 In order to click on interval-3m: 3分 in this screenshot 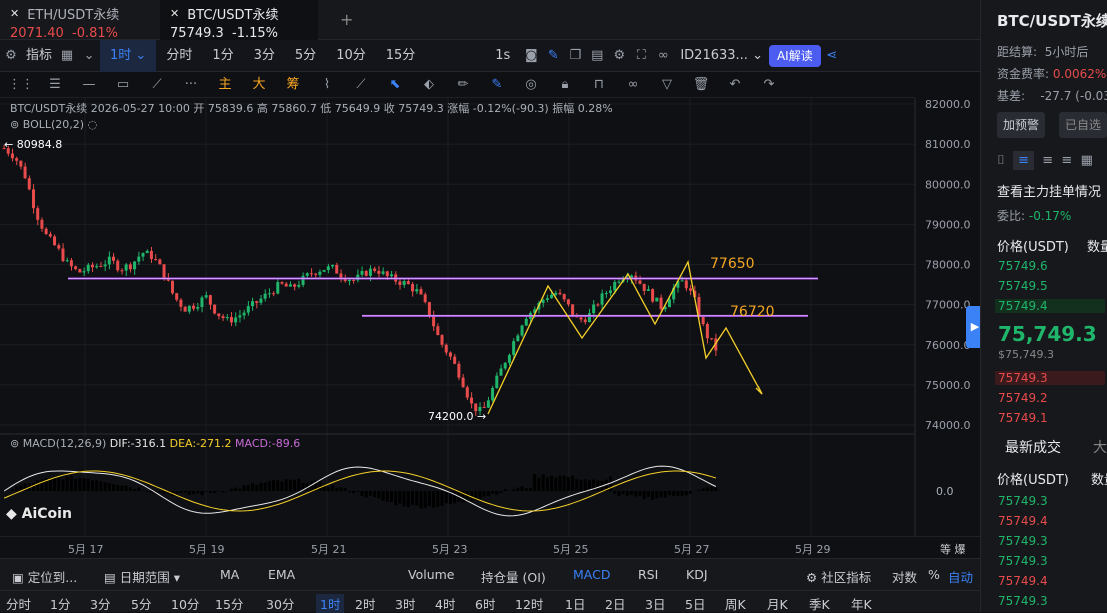, I will do `click(264, 56)`.